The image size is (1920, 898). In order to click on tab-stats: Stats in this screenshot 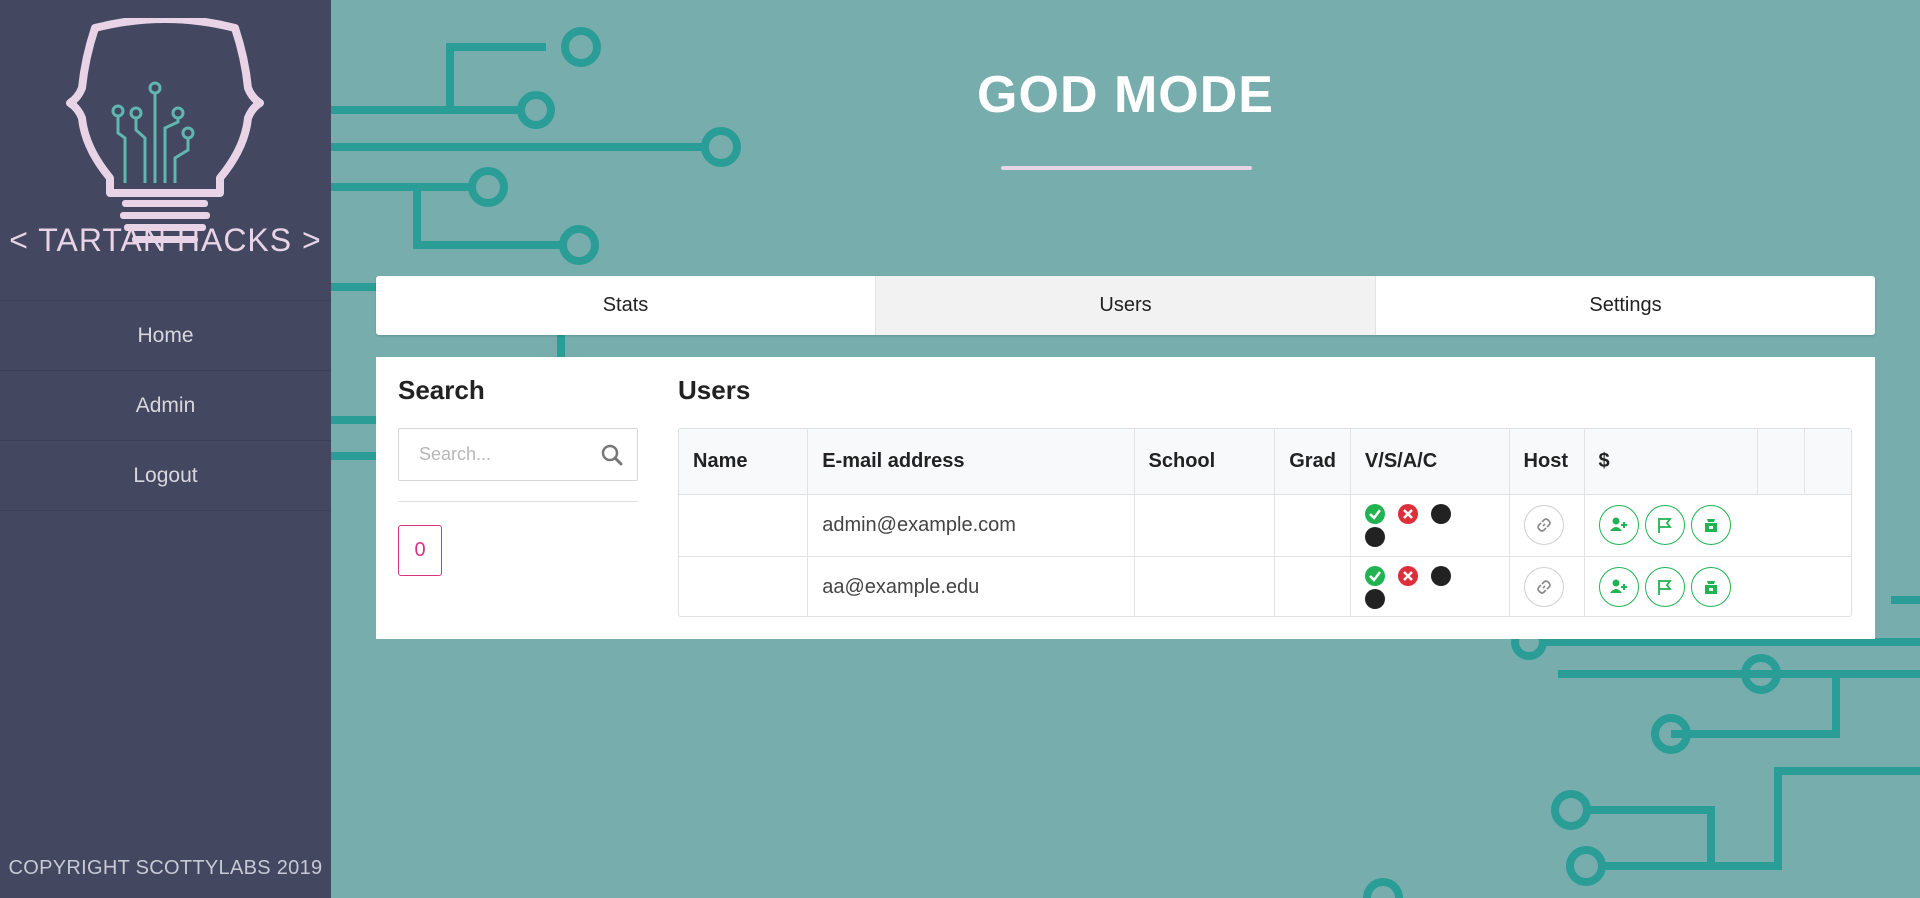, I will do `click(625, 305)`.